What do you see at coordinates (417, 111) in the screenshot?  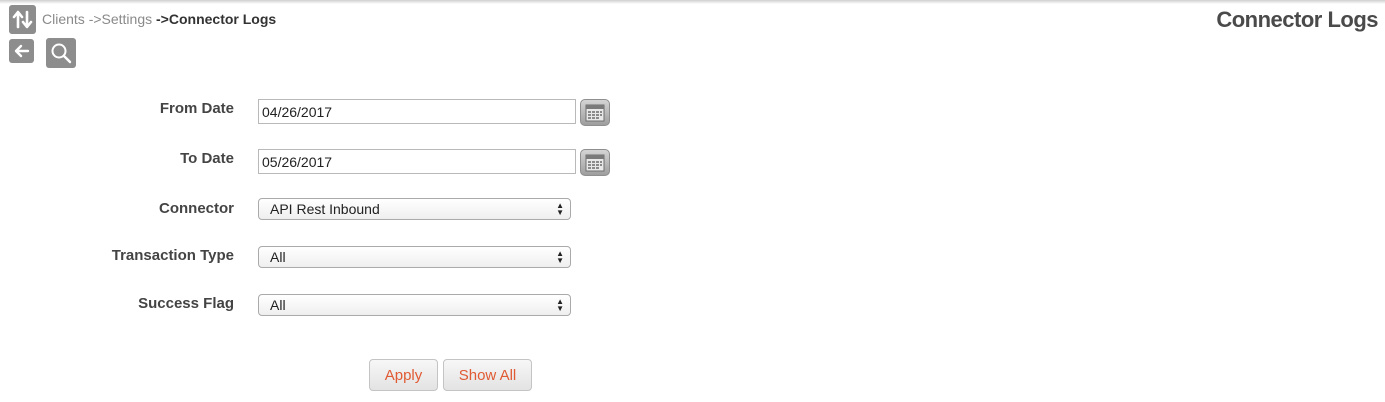 I see `from-date-input` at bounding box center [417, 111].